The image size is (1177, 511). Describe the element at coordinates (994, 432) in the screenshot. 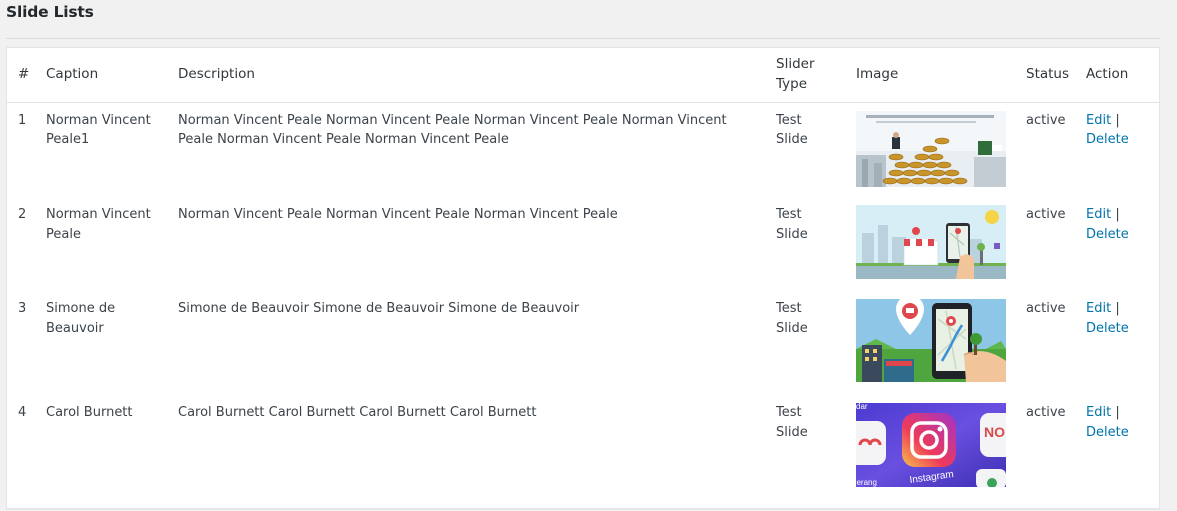

I see `svg-text: NO` at that location.